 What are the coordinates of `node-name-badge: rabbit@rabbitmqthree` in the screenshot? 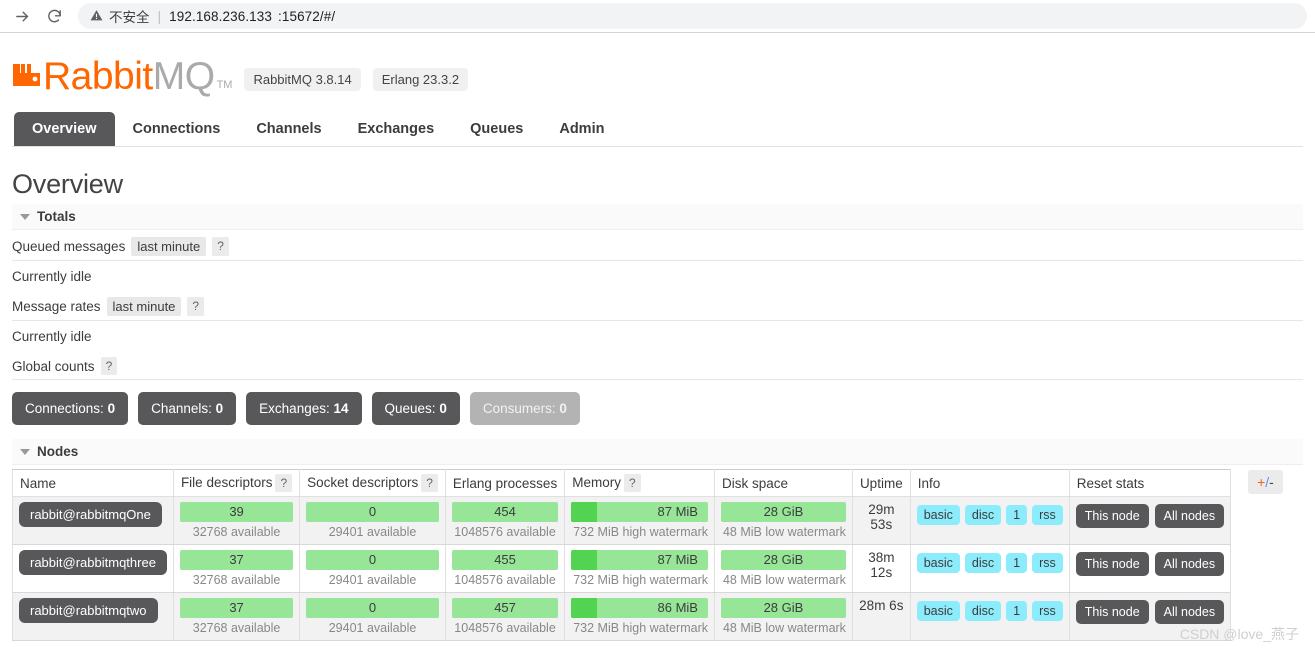 It's located at (93, 562).